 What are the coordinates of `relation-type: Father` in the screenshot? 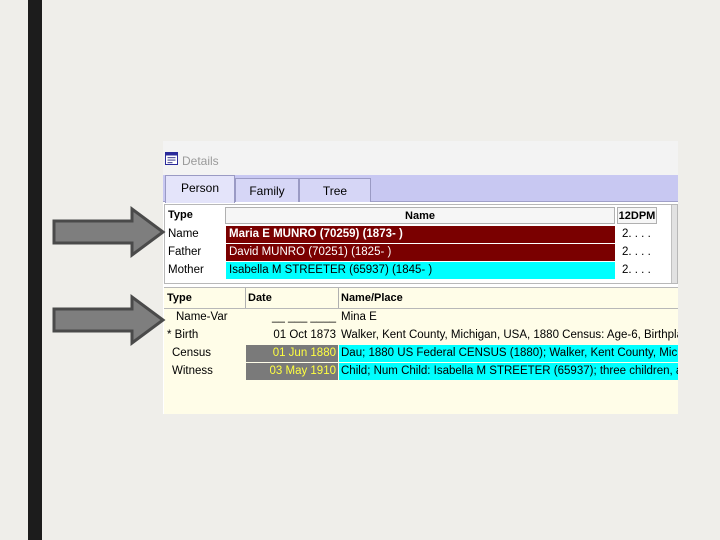 It's located at (185, 252).